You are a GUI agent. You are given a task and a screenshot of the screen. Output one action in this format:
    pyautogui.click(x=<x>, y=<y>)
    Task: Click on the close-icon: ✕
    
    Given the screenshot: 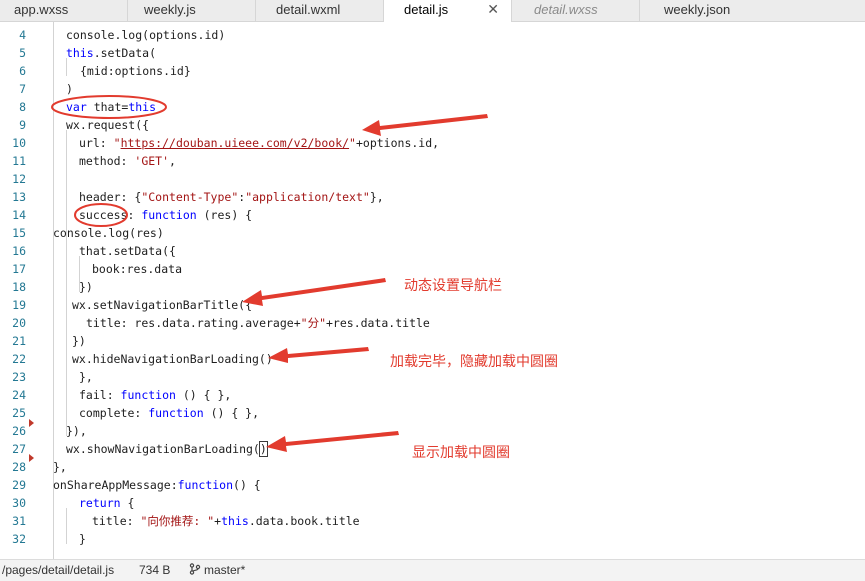 What is the action you would take?
    pyautogui.click(x=493, y=10)
    